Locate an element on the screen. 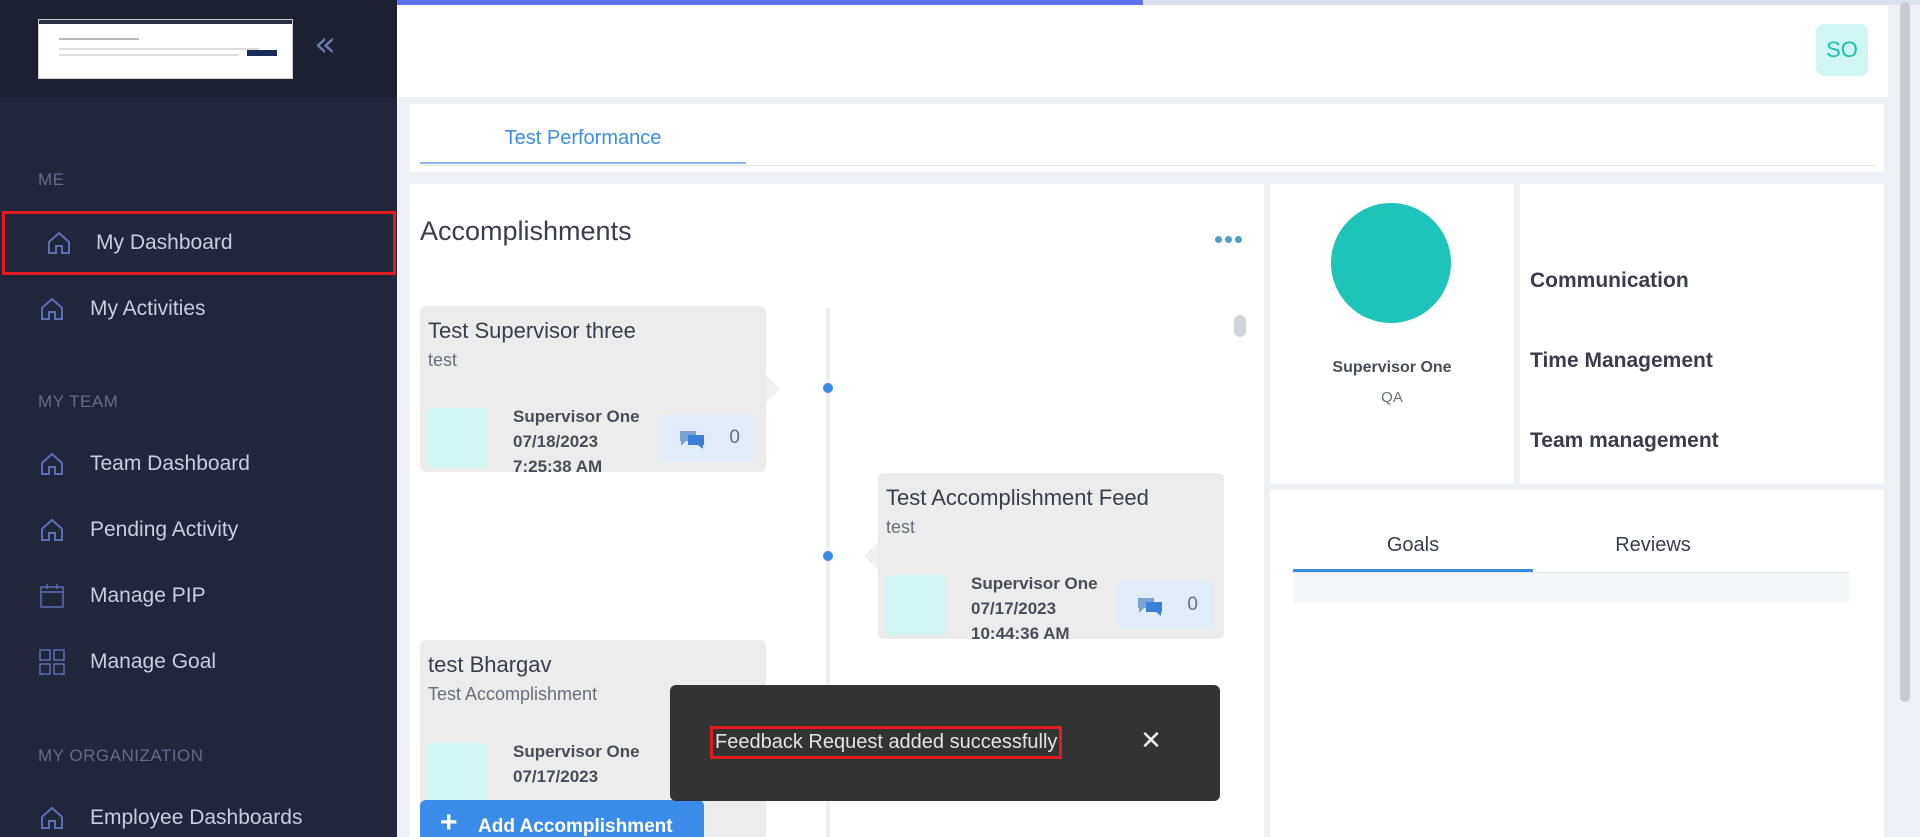 Image resolution: width=1920 pixels, height=837 pixels. sidebar-item-manage-goal: Manage Goal is located at coordinates (198, 662).